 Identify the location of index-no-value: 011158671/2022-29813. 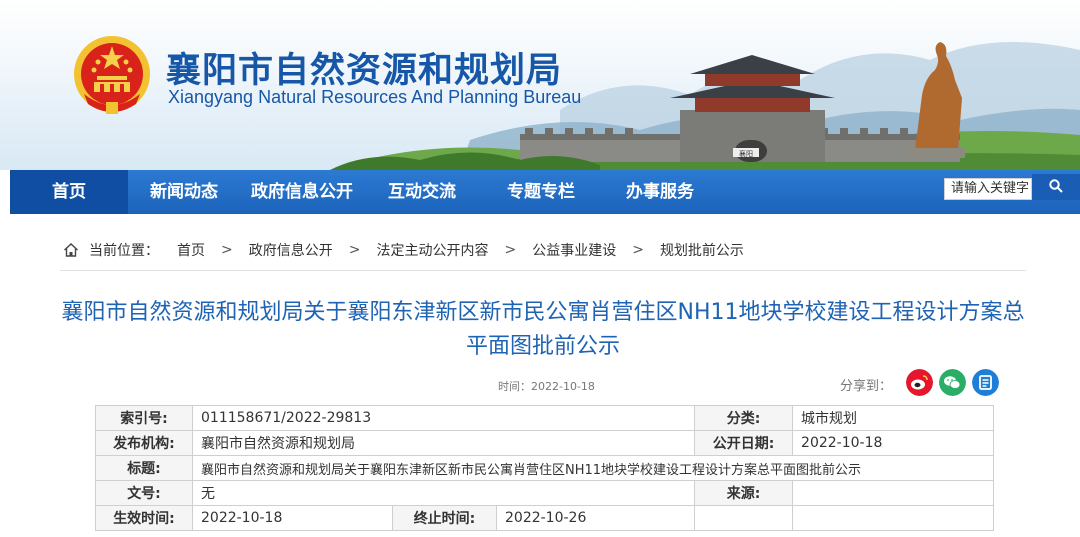
(443, 418).